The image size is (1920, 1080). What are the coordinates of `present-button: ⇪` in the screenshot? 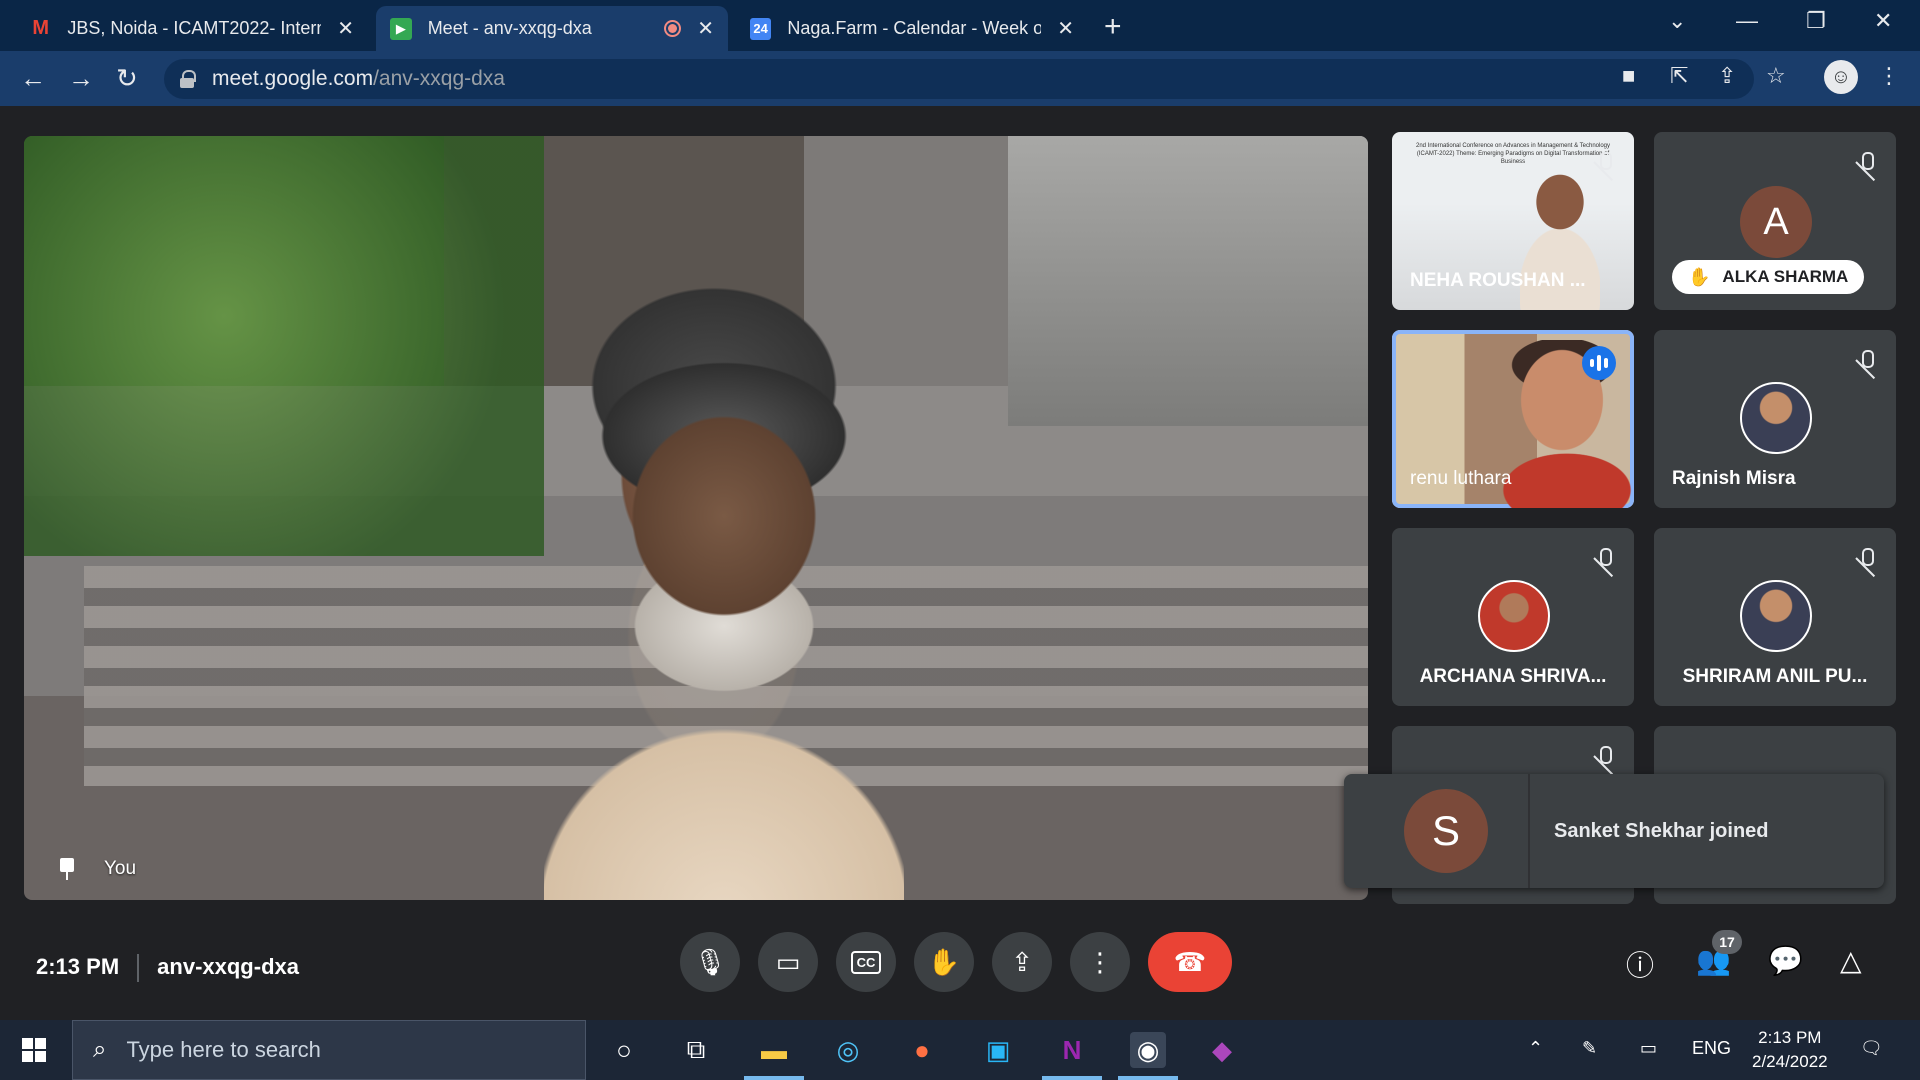 It's located at (1022, 962).